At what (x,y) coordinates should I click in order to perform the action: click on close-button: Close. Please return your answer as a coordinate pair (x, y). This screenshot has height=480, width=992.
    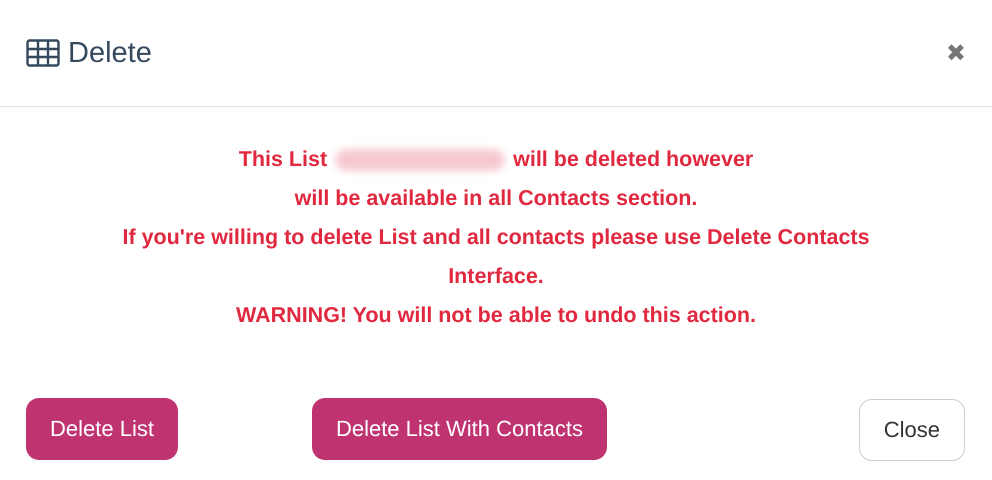
    Looking at the image, I should click on (911, 430).